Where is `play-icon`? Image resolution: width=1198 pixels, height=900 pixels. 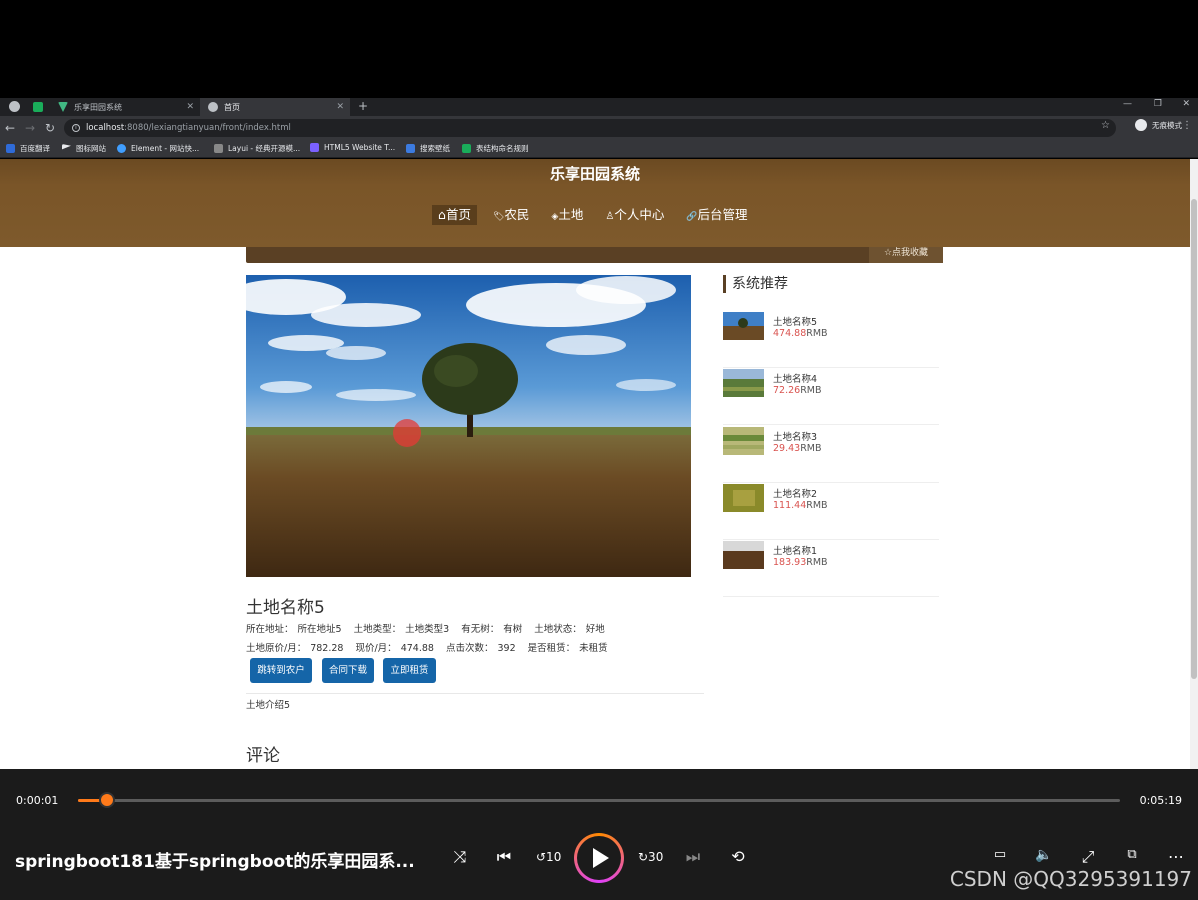 play-icon is located at coordinates (601, 858).